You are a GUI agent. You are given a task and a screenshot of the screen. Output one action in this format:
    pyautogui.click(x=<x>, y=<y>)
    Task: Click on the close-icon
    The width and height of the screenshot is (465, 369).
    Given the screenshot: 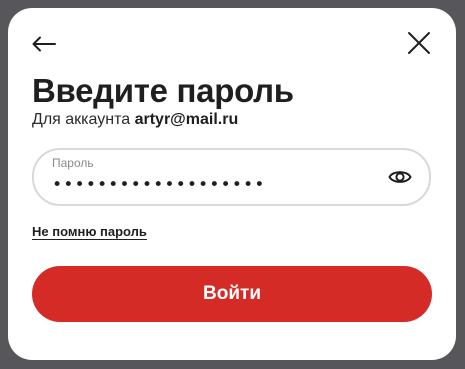 What is the action you would take?
    pyautogui.click(x=419, y=43)
    